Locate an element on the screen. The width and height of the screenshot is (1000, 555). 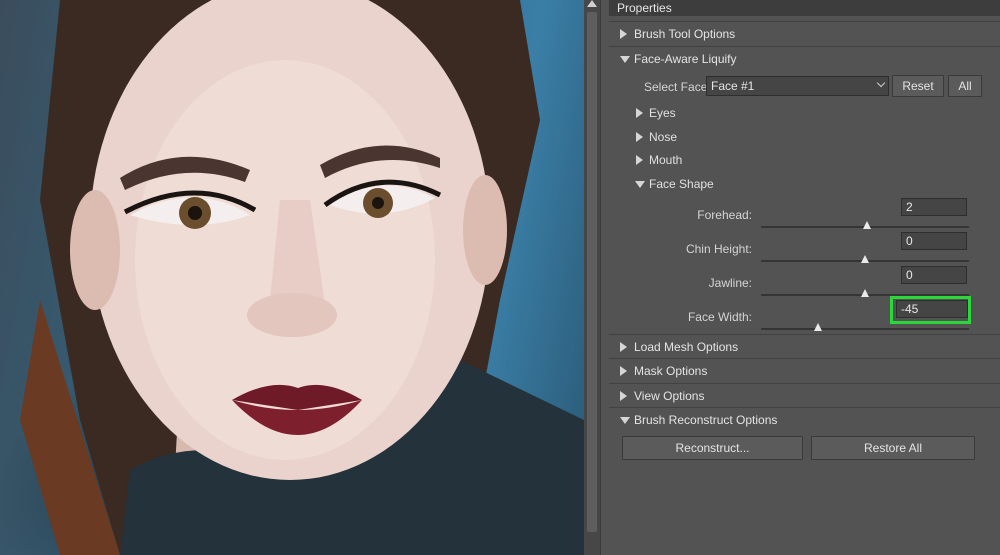
section-view-options: View Options is located at coordinates (804, 395).